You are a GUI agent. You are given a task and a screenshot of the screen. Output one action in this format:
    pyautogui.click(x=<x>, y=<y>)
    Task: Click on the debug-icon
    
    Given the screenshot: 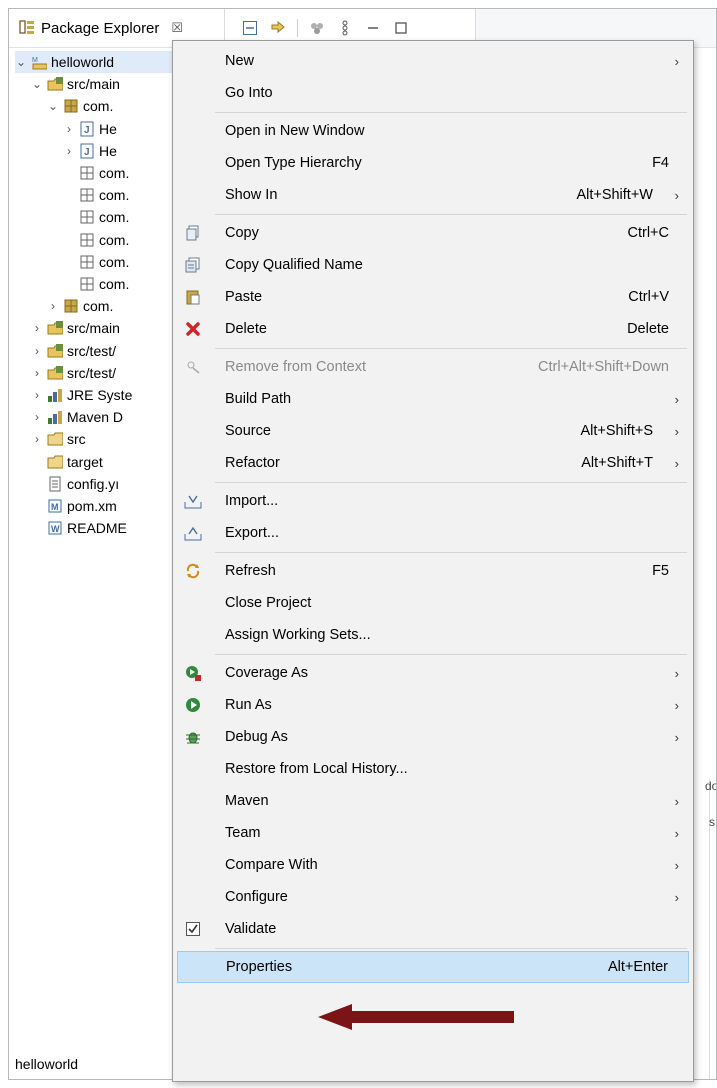 What is the action you would take?
    pyautogui.click(x=193, y=737)
    